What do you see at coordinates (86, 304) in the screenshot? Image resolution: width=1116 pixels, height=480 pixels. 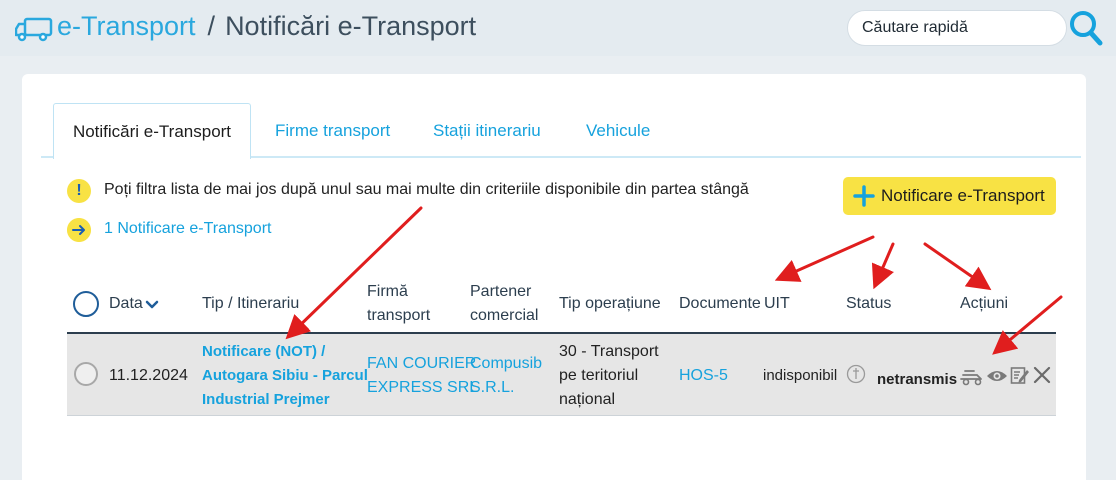 I see `select-all-radio` at bounding box center [86, 304].